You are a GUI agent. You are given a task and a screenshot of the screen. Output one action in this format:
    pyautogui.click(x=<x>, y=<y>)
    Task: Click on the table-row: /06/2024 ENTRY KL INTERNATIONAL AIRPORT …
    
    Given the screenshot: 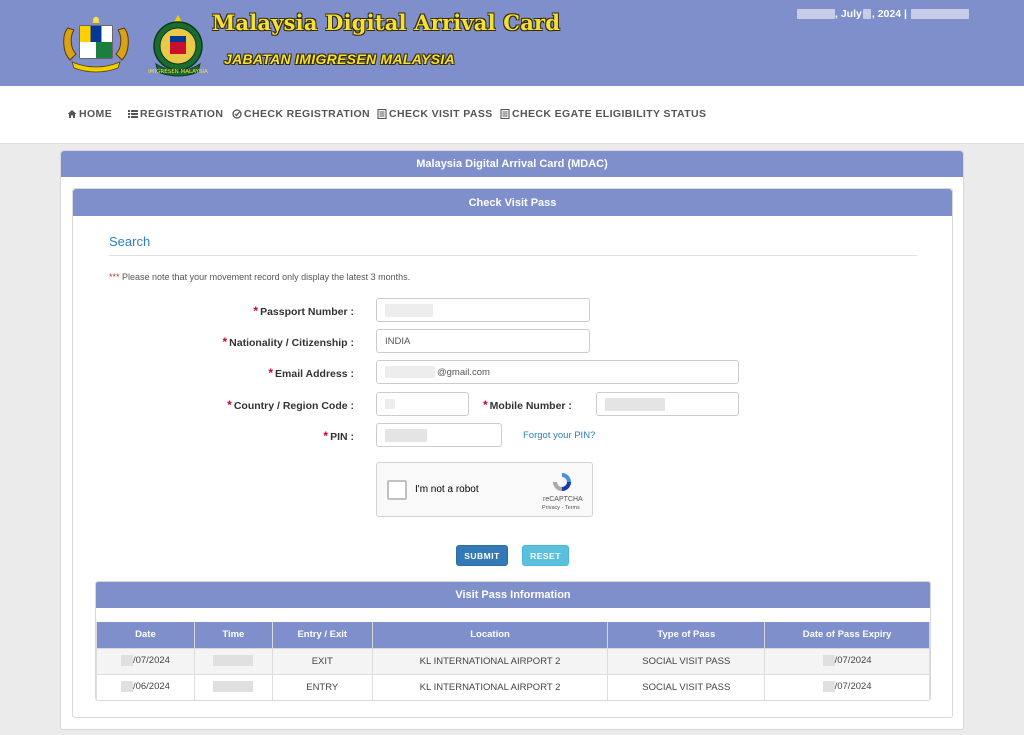 What is the action you would take?
    pyautogui.click(x=513, y=686)
    